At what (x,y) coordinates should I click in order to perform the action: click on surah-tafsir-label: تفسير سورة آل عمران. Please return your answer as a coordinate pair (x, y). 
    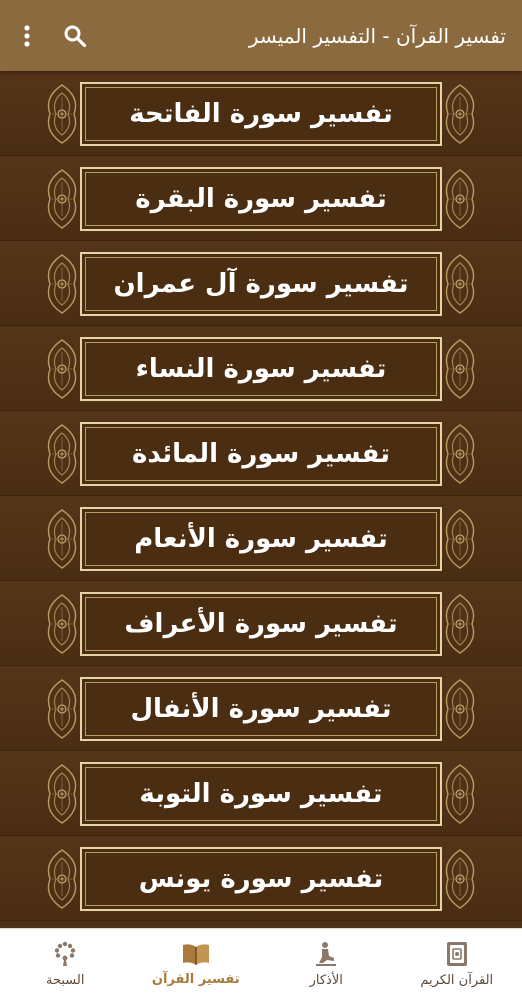
    Looking at the image, I should click on (261, 284).